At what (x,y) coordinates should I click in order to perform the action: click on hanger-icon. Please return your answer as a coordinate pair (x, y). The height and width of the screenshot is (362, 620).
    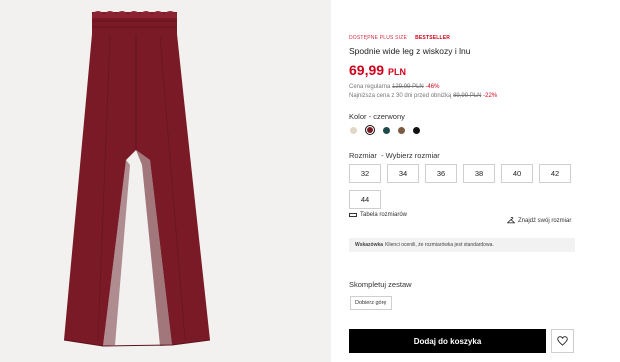
    Looking at the image, I should click on (511, 220).